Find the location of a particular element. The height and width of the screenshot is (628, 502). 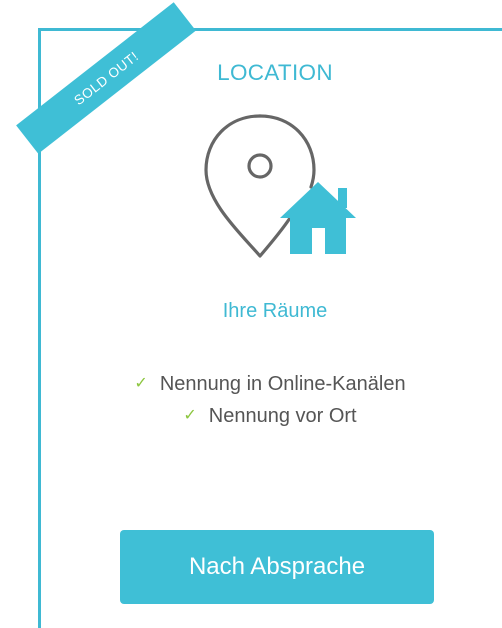

feature-item: ✓ Nennung in Online-Kanälen is located at coordinates (270, 384).